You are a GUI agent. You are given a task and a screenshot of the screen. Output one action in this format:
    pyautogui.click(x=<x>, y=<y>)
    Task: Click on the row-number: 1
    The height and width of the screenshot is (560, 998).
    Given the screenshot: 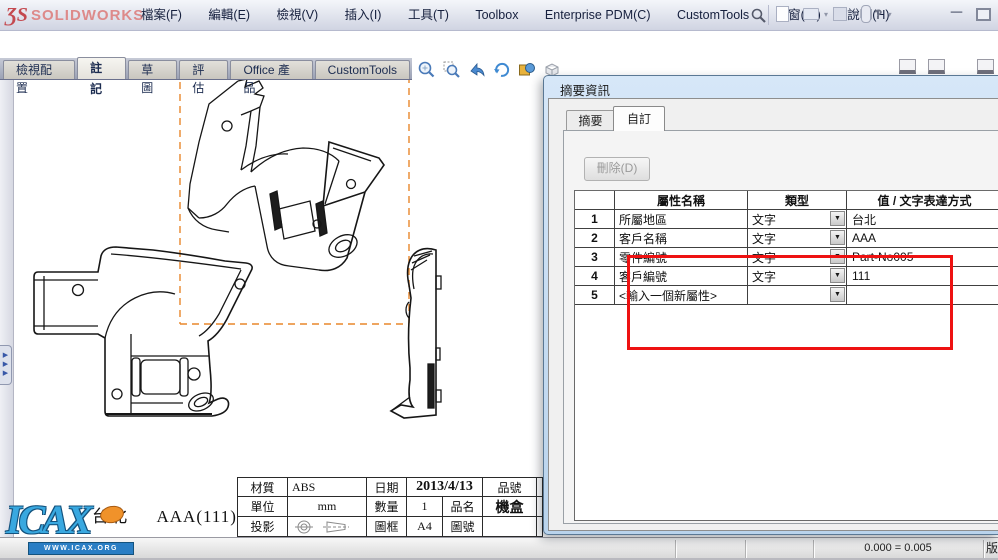 What is the action you would take?
    pyautogui.click(x=595, y=219)
    